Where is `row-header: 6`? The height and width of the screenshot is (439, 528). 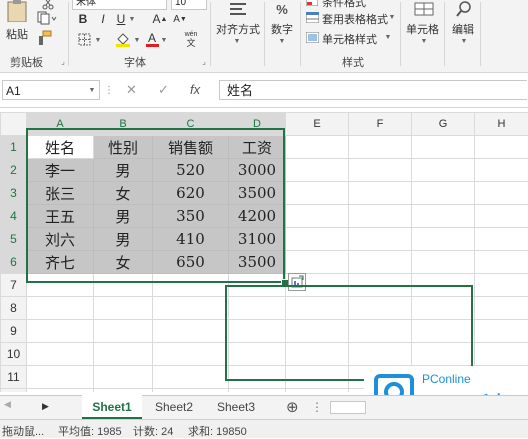
row-header: 6 is located at coordinates (14, 262).